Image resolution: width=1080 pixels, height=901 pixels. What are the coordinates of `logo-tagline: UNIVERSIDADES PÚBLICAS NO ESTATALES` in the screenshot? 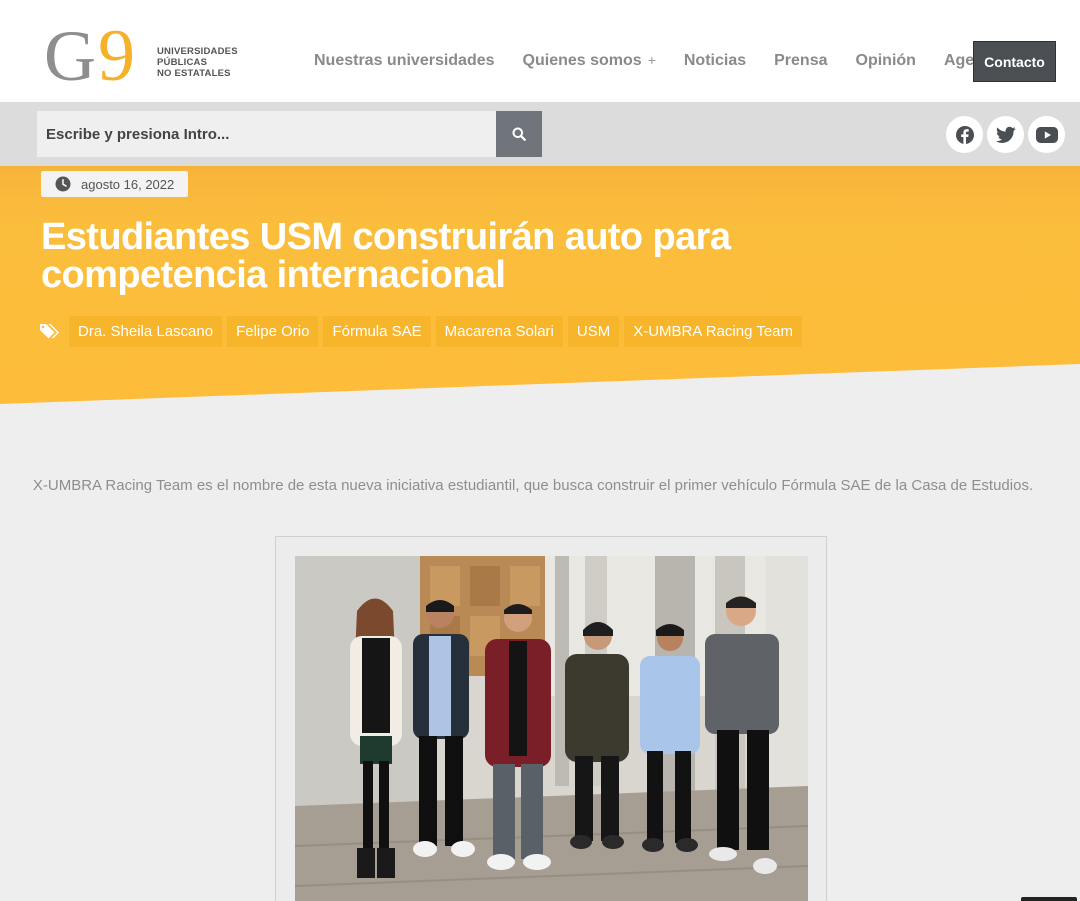 It's located at (197, 62).